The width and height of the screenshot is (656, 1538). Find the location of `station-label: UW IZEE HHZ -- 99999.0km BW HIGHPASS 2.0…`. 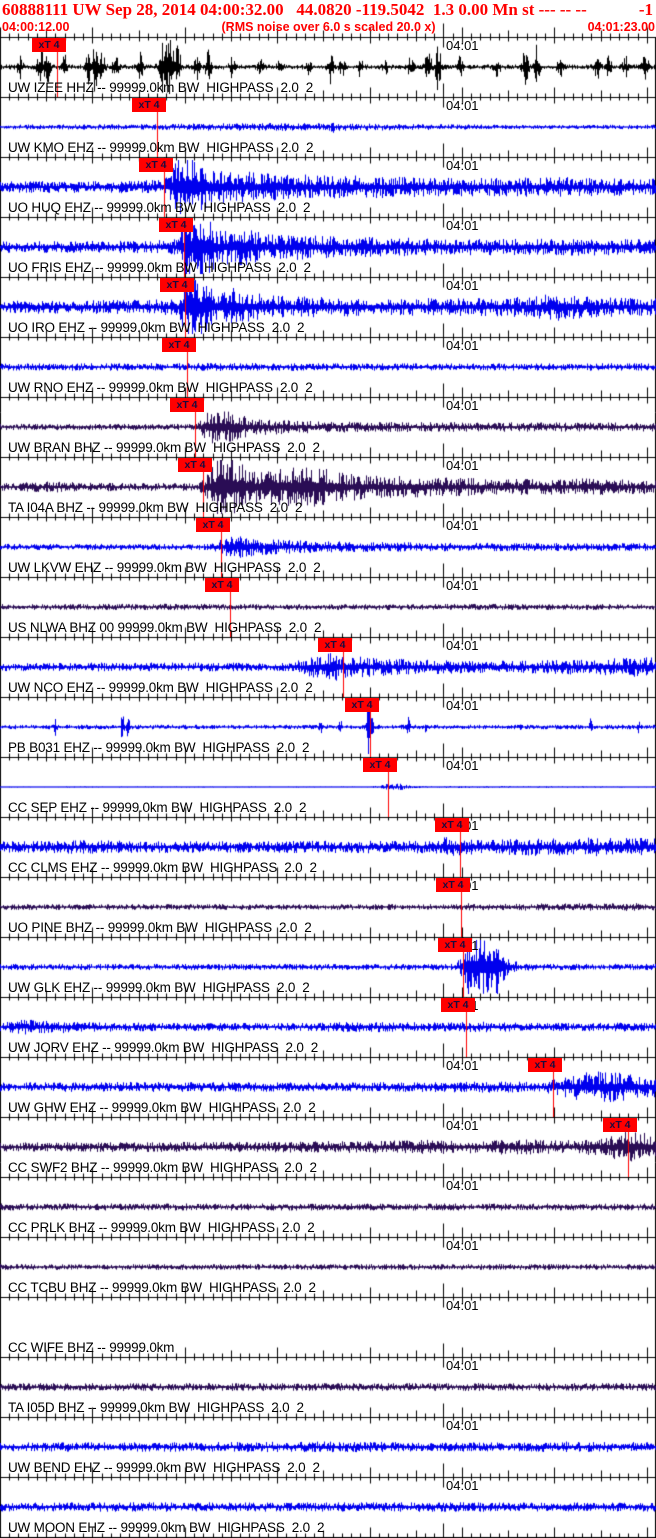

station-label: UW IZEE HHZ -- 99999.0km BW HIGHPASS 2.0… is located at coordinates (161, 87).